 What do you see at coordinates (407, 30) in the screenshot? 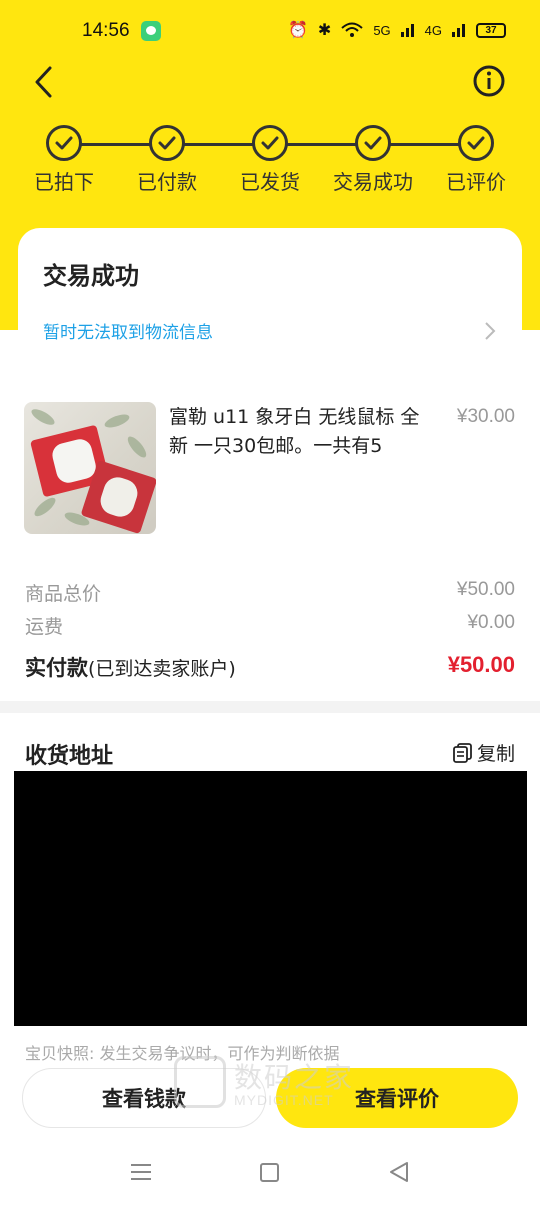
I see `signal-icon` at bounding box center [407, 30].